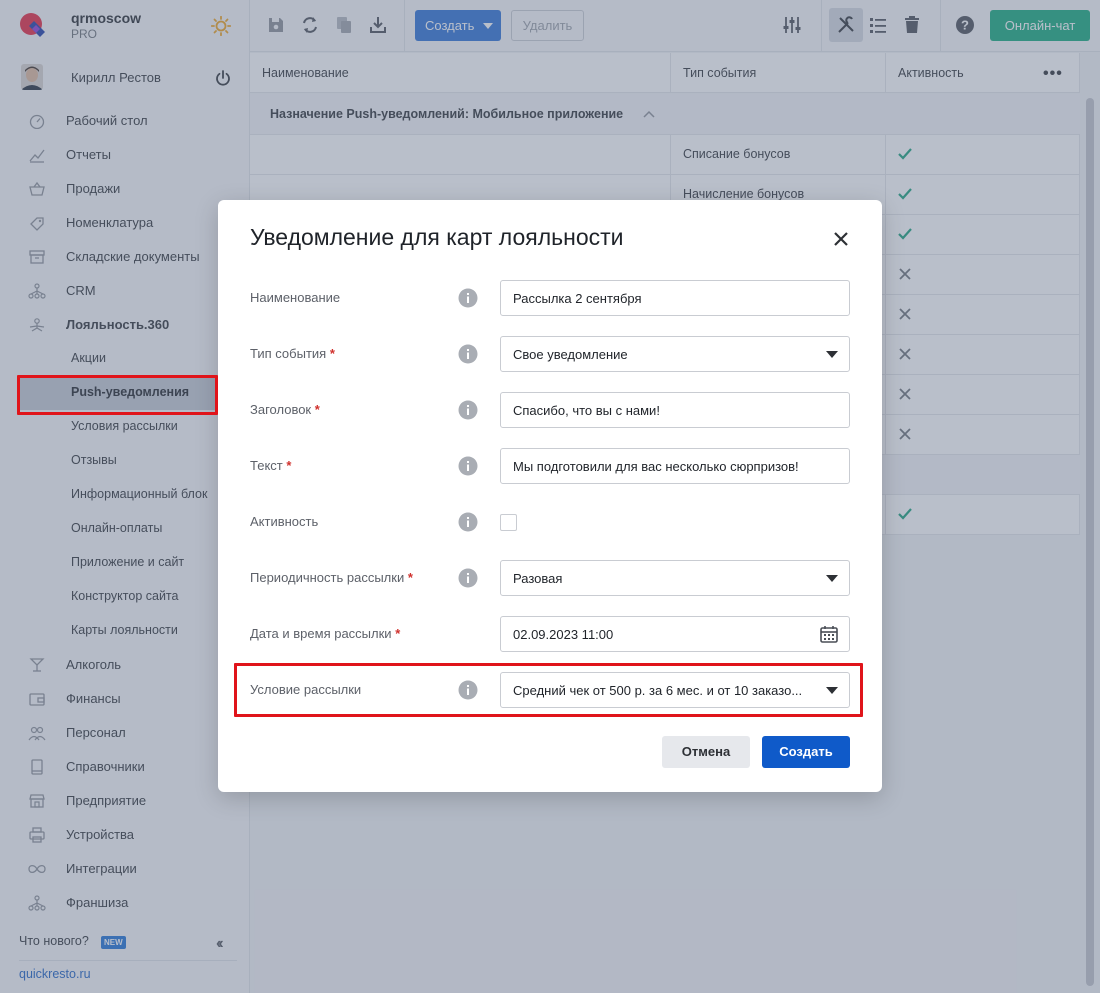 This screenshot has width=1100, height=993. Describe the element at coordinates (675, 410) in the screenshot. I see `heading-input: Спасибо, что вы с нами!` at that location.